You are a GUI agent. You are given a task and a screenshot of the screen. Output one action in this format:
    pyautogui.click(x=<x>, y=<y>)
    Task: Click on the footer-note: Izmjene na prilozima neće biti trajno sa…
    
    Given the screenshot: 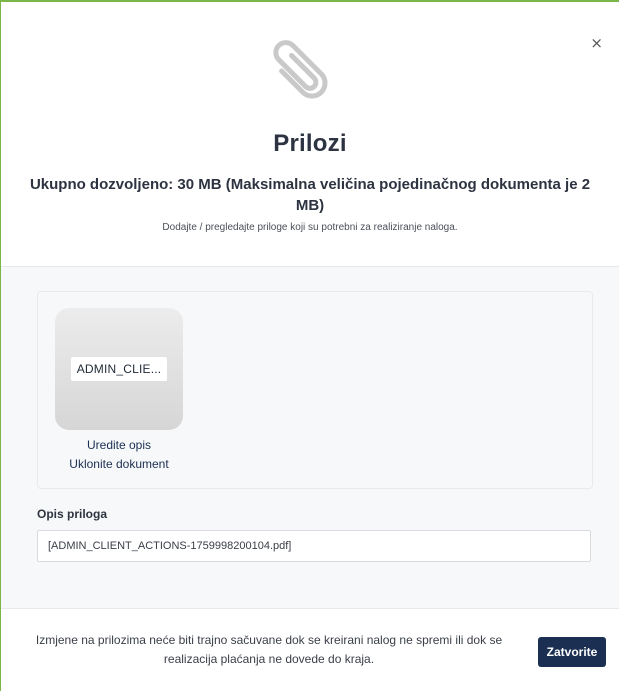 What is the action you would take?
    pyautogui.click(x=269, y=649)
    